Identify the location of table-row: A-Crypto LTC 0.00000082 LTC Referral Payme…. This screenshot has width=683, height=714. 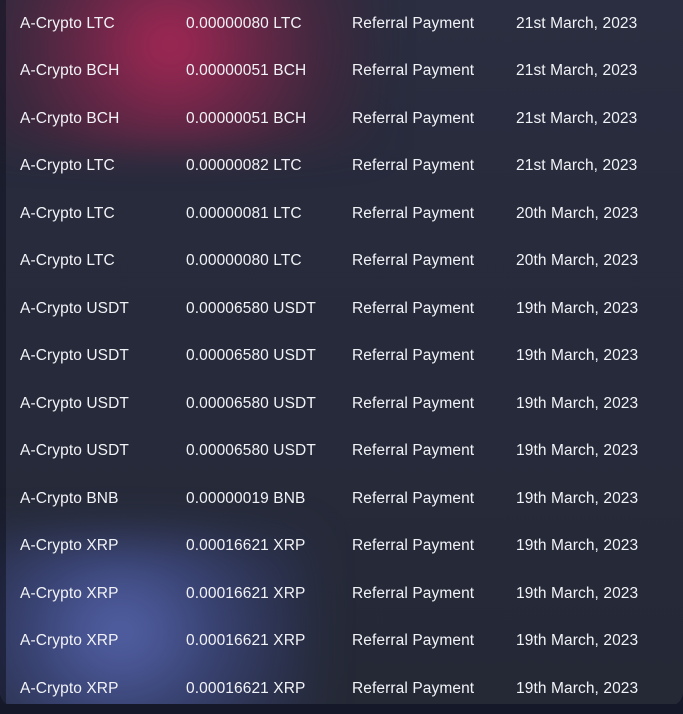
(341, 167).